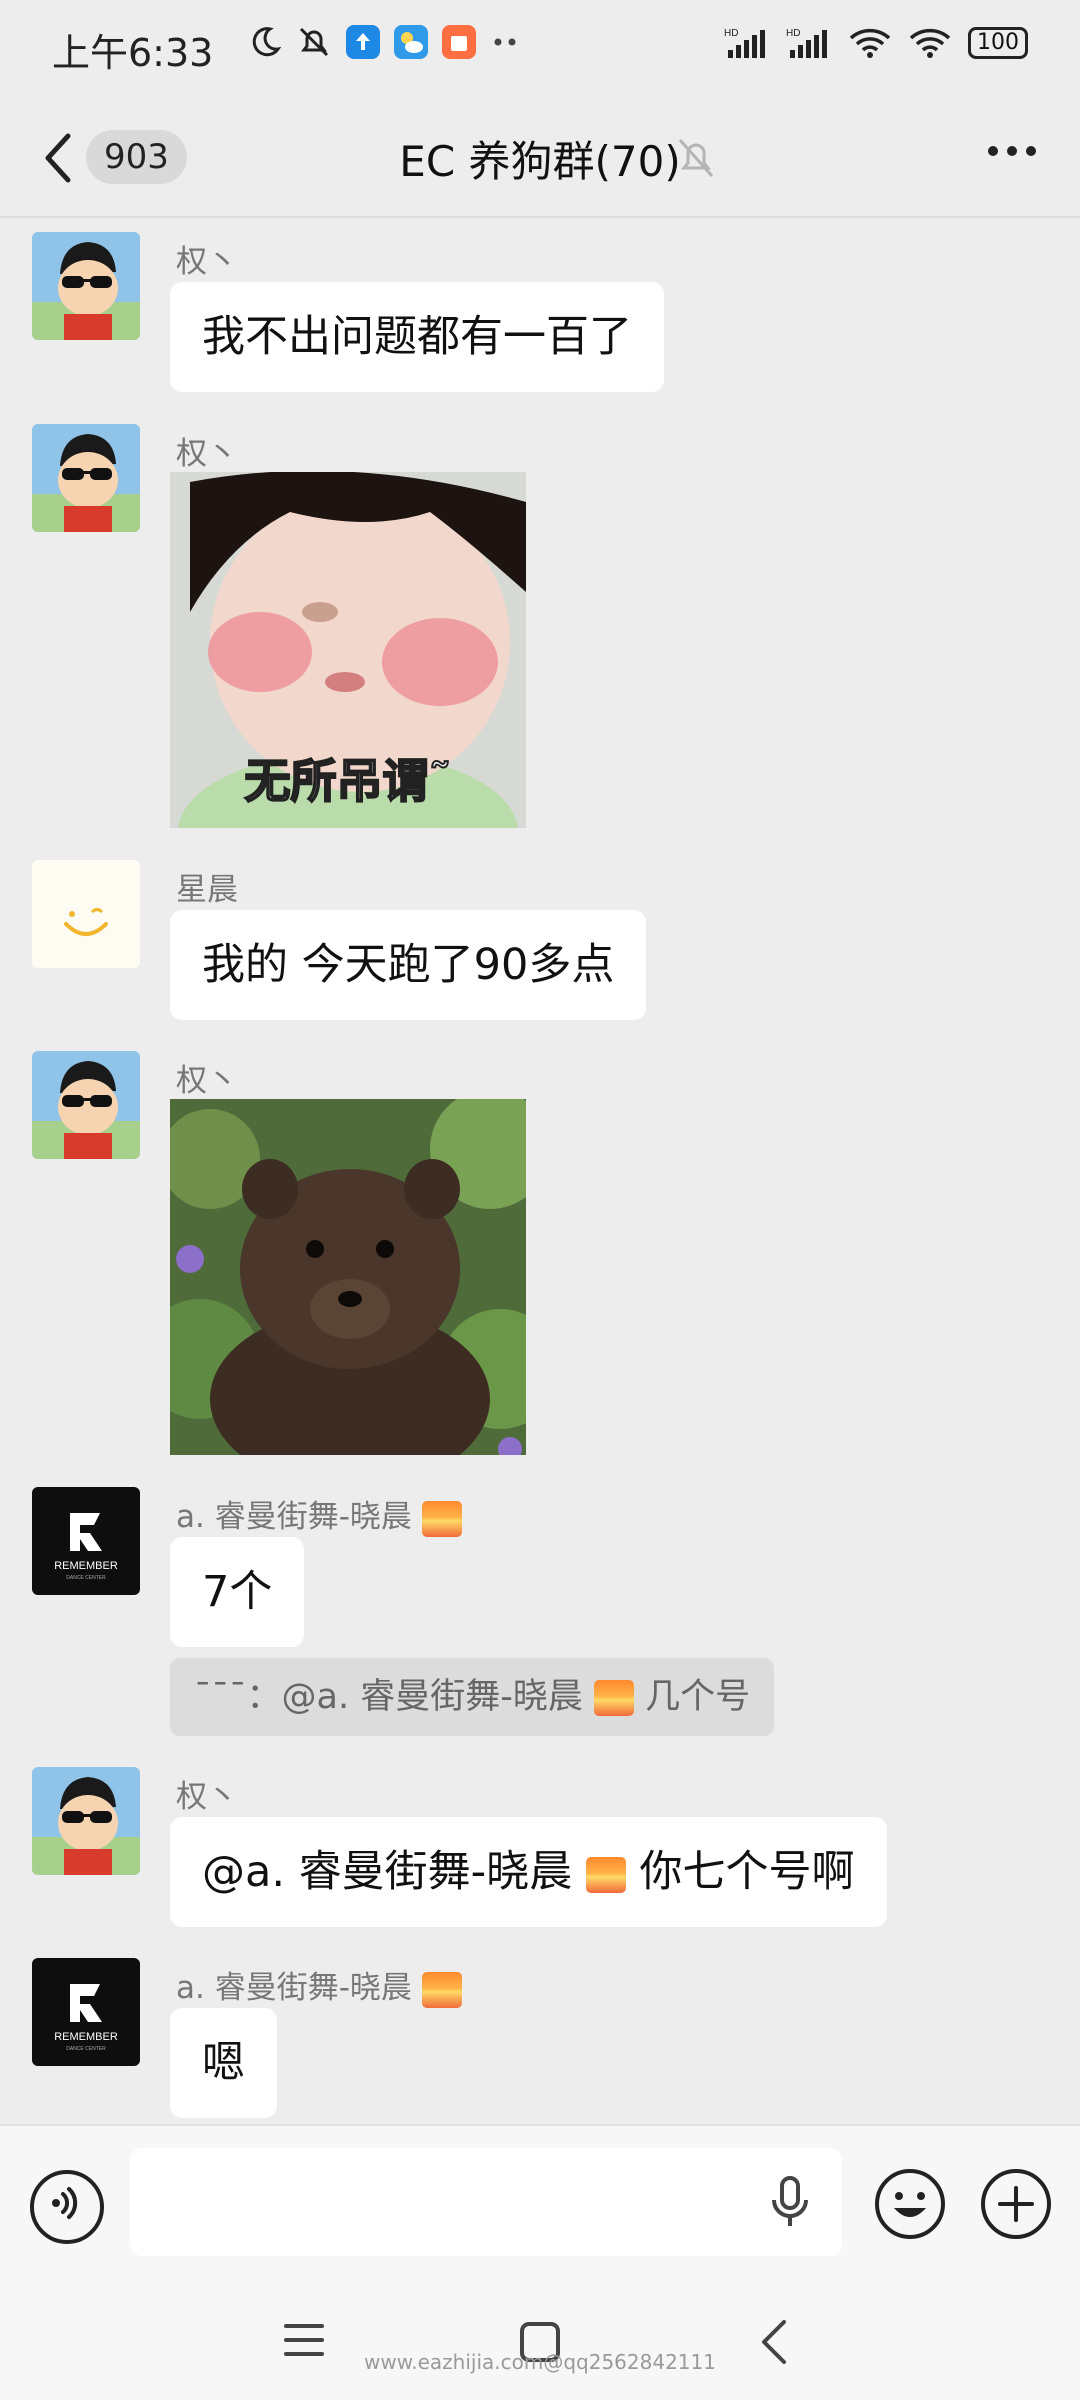 The height and width of the screenshot is (2400, 1080). Describe the element at coordinates (459, 42) in the screenshot. I see `shop-app-icon` at that location.